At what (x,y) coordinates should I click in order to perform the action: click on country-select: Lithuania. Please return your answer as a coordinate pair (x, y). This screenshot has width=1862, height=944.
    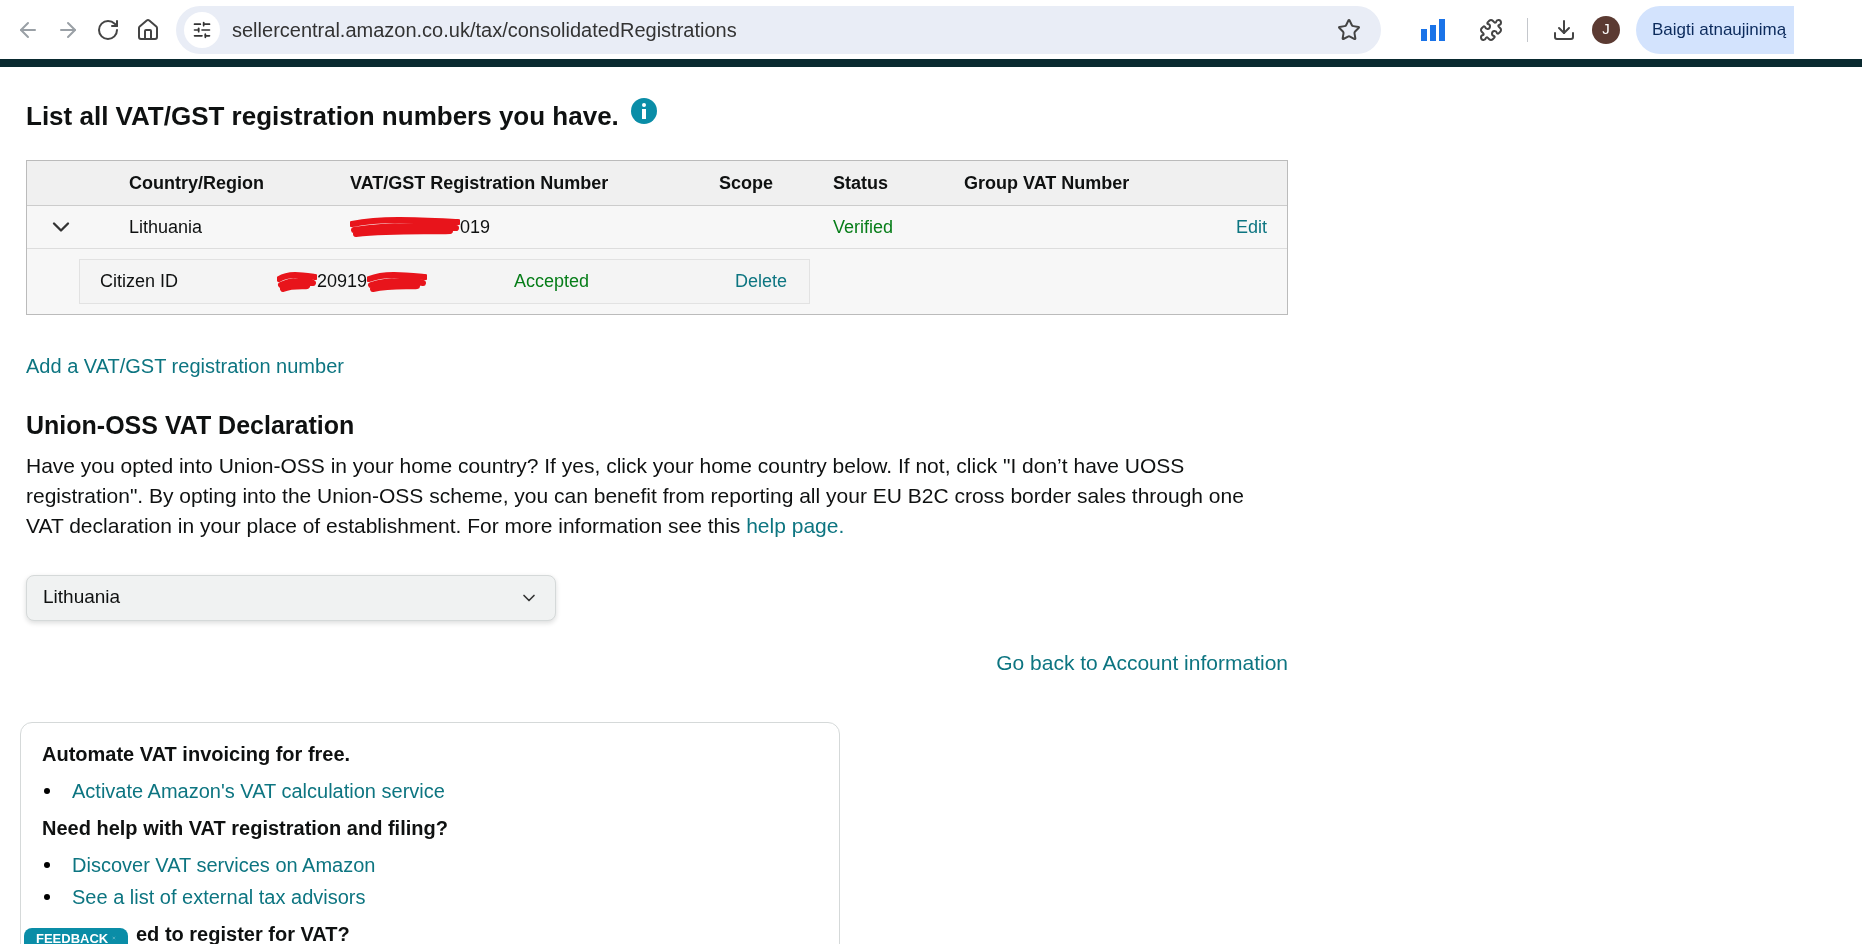
    Looking at the image, I should click on (291, 597).